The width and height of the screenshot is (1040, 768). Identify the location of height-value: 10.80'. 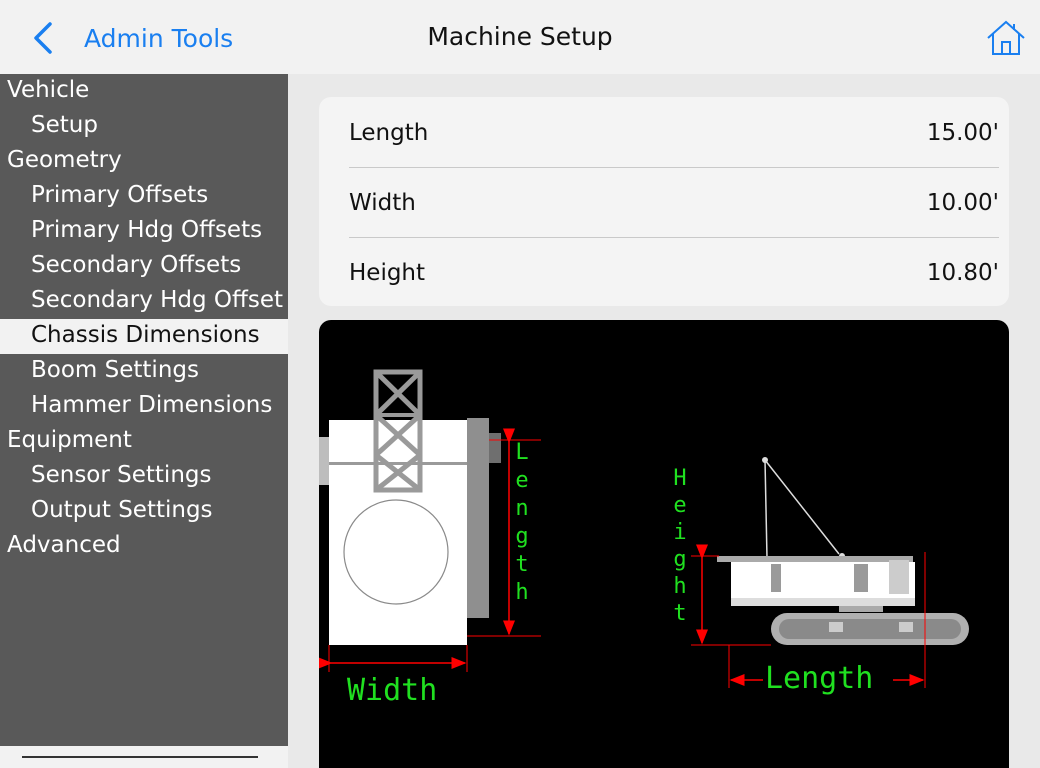
(962, 273).